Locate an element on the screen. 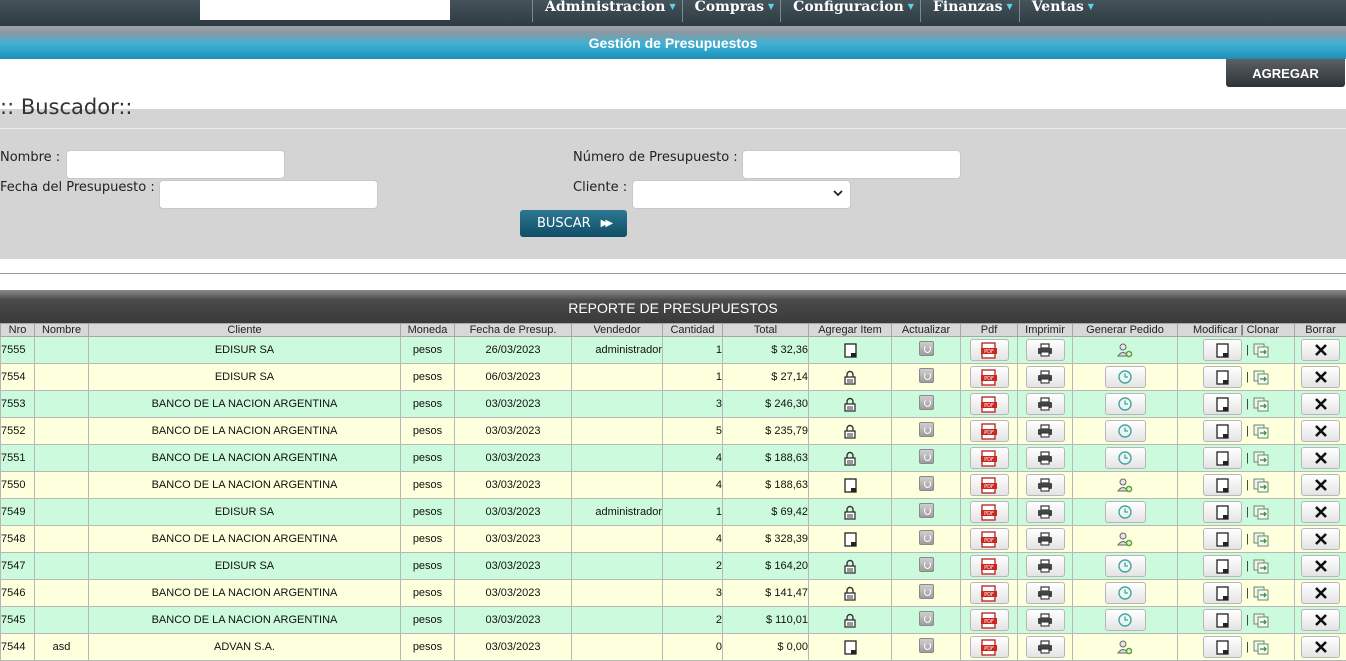 This screenshot has width=1346, height=661. menu-item-ventas: Ventas▼ is located at coordinates (1059, 11).